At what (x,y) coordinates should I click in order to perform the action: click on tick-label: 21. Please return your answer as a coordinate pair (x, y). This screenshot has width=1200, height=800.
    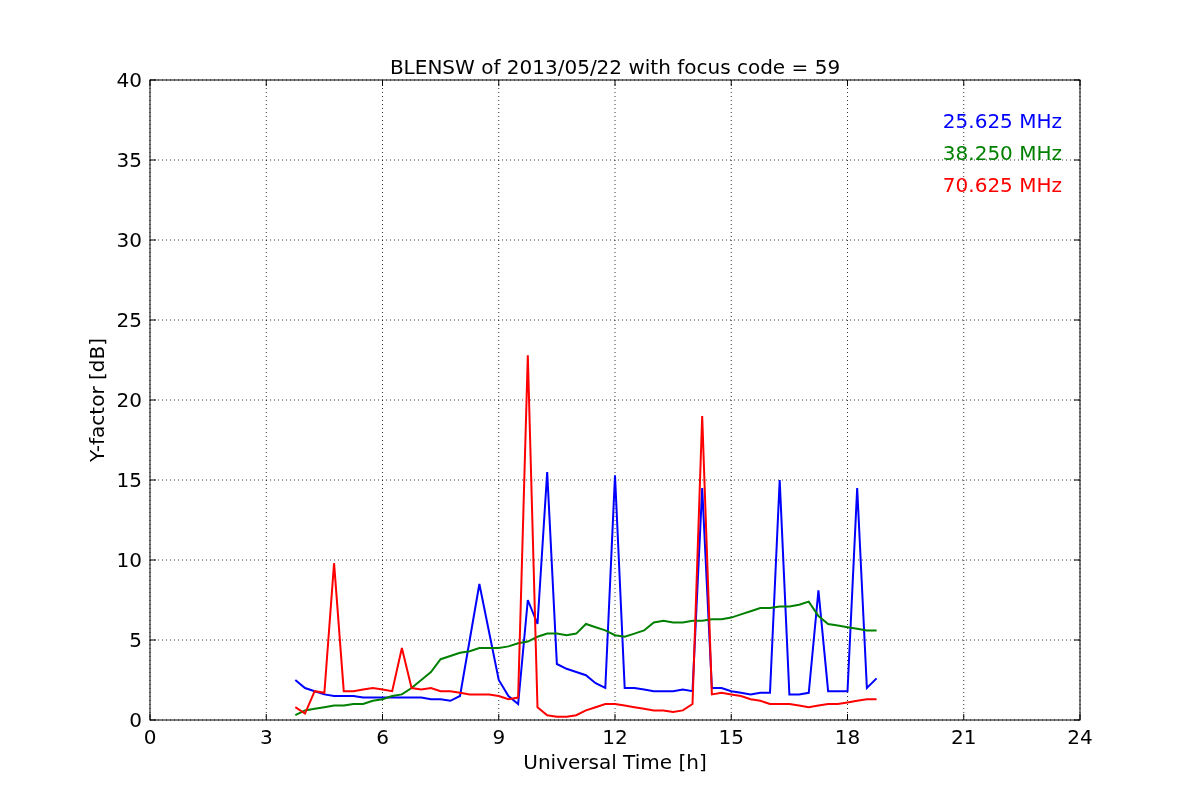
    Looking at the image, I should click on (964, 737).